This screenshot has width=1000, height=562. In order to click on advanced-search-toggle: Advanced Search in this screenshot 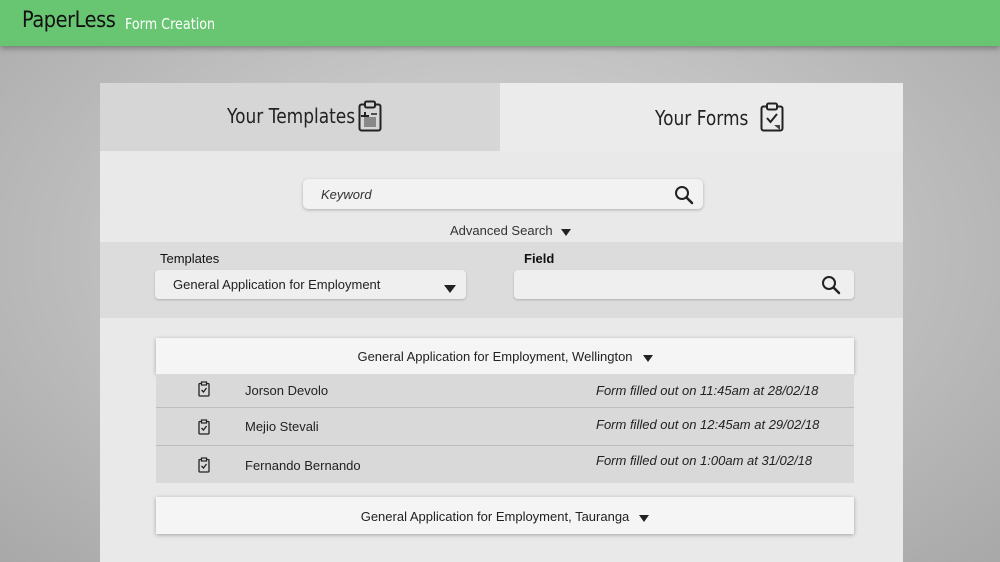, I will do `click(510, 231)`.